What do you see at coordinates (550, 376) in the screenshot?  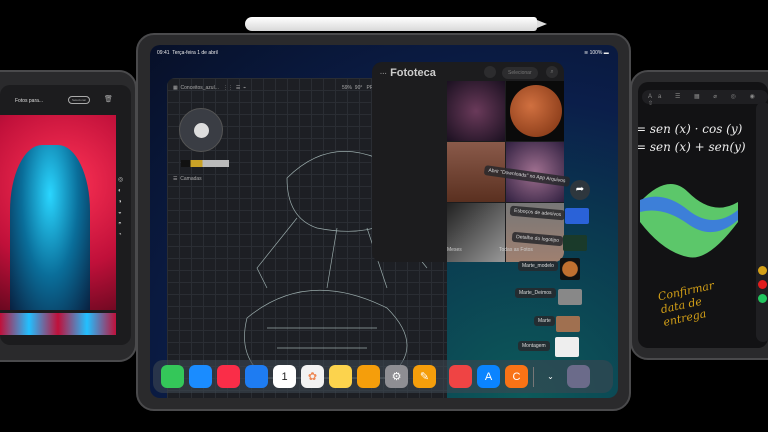 I see `chevron-down-icon: ⌄` at bounding box center [550, 376].